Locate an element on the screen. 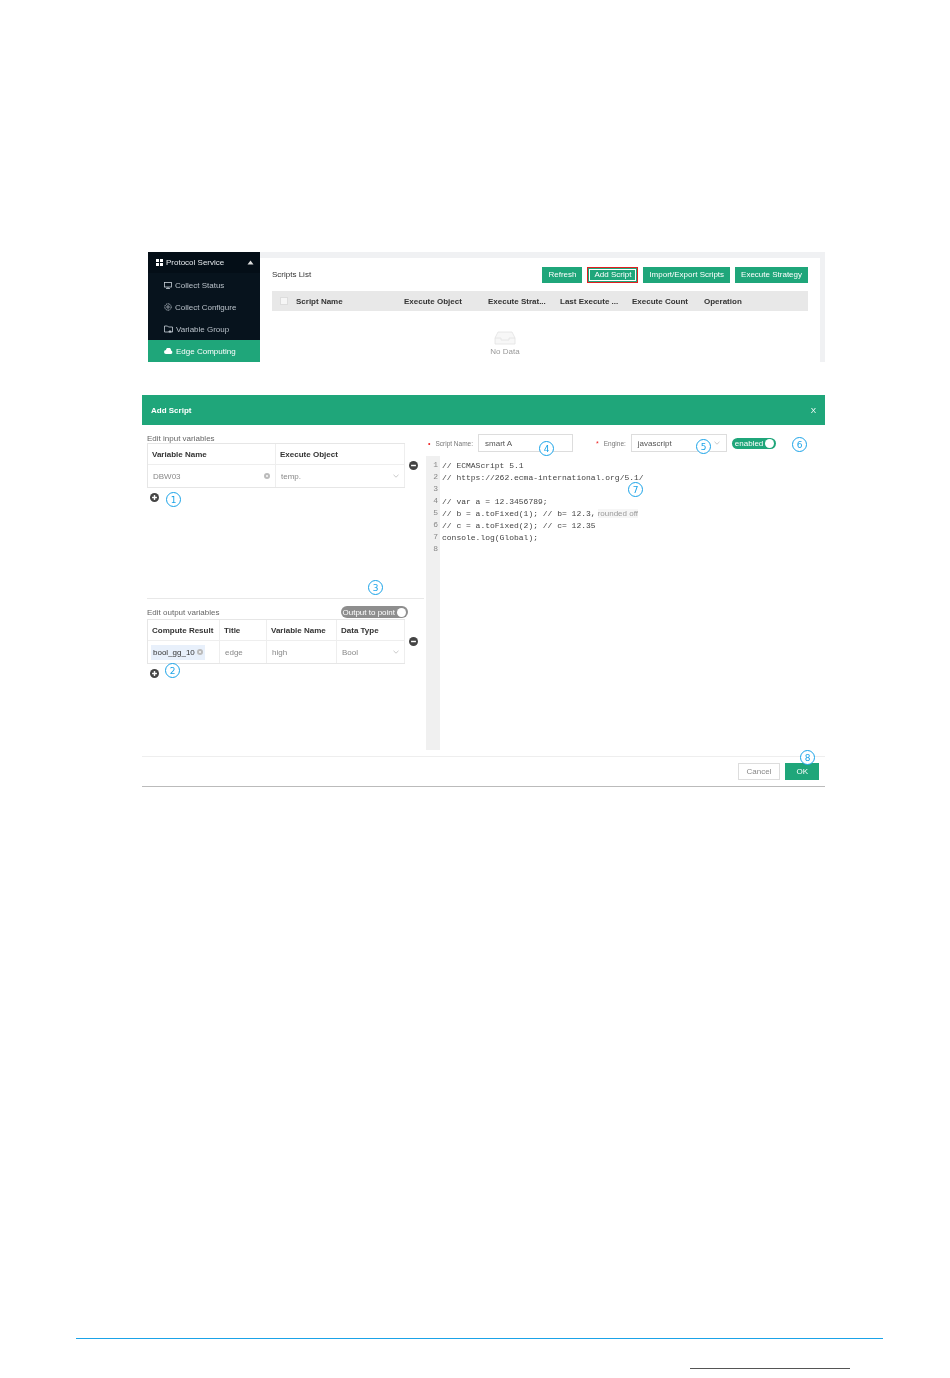 Image resolution: width=950 pixels, height=1378 pixels. code-line: // b = a.toFixed(1); // b= 12.3, is located at coordinates (519, 513).